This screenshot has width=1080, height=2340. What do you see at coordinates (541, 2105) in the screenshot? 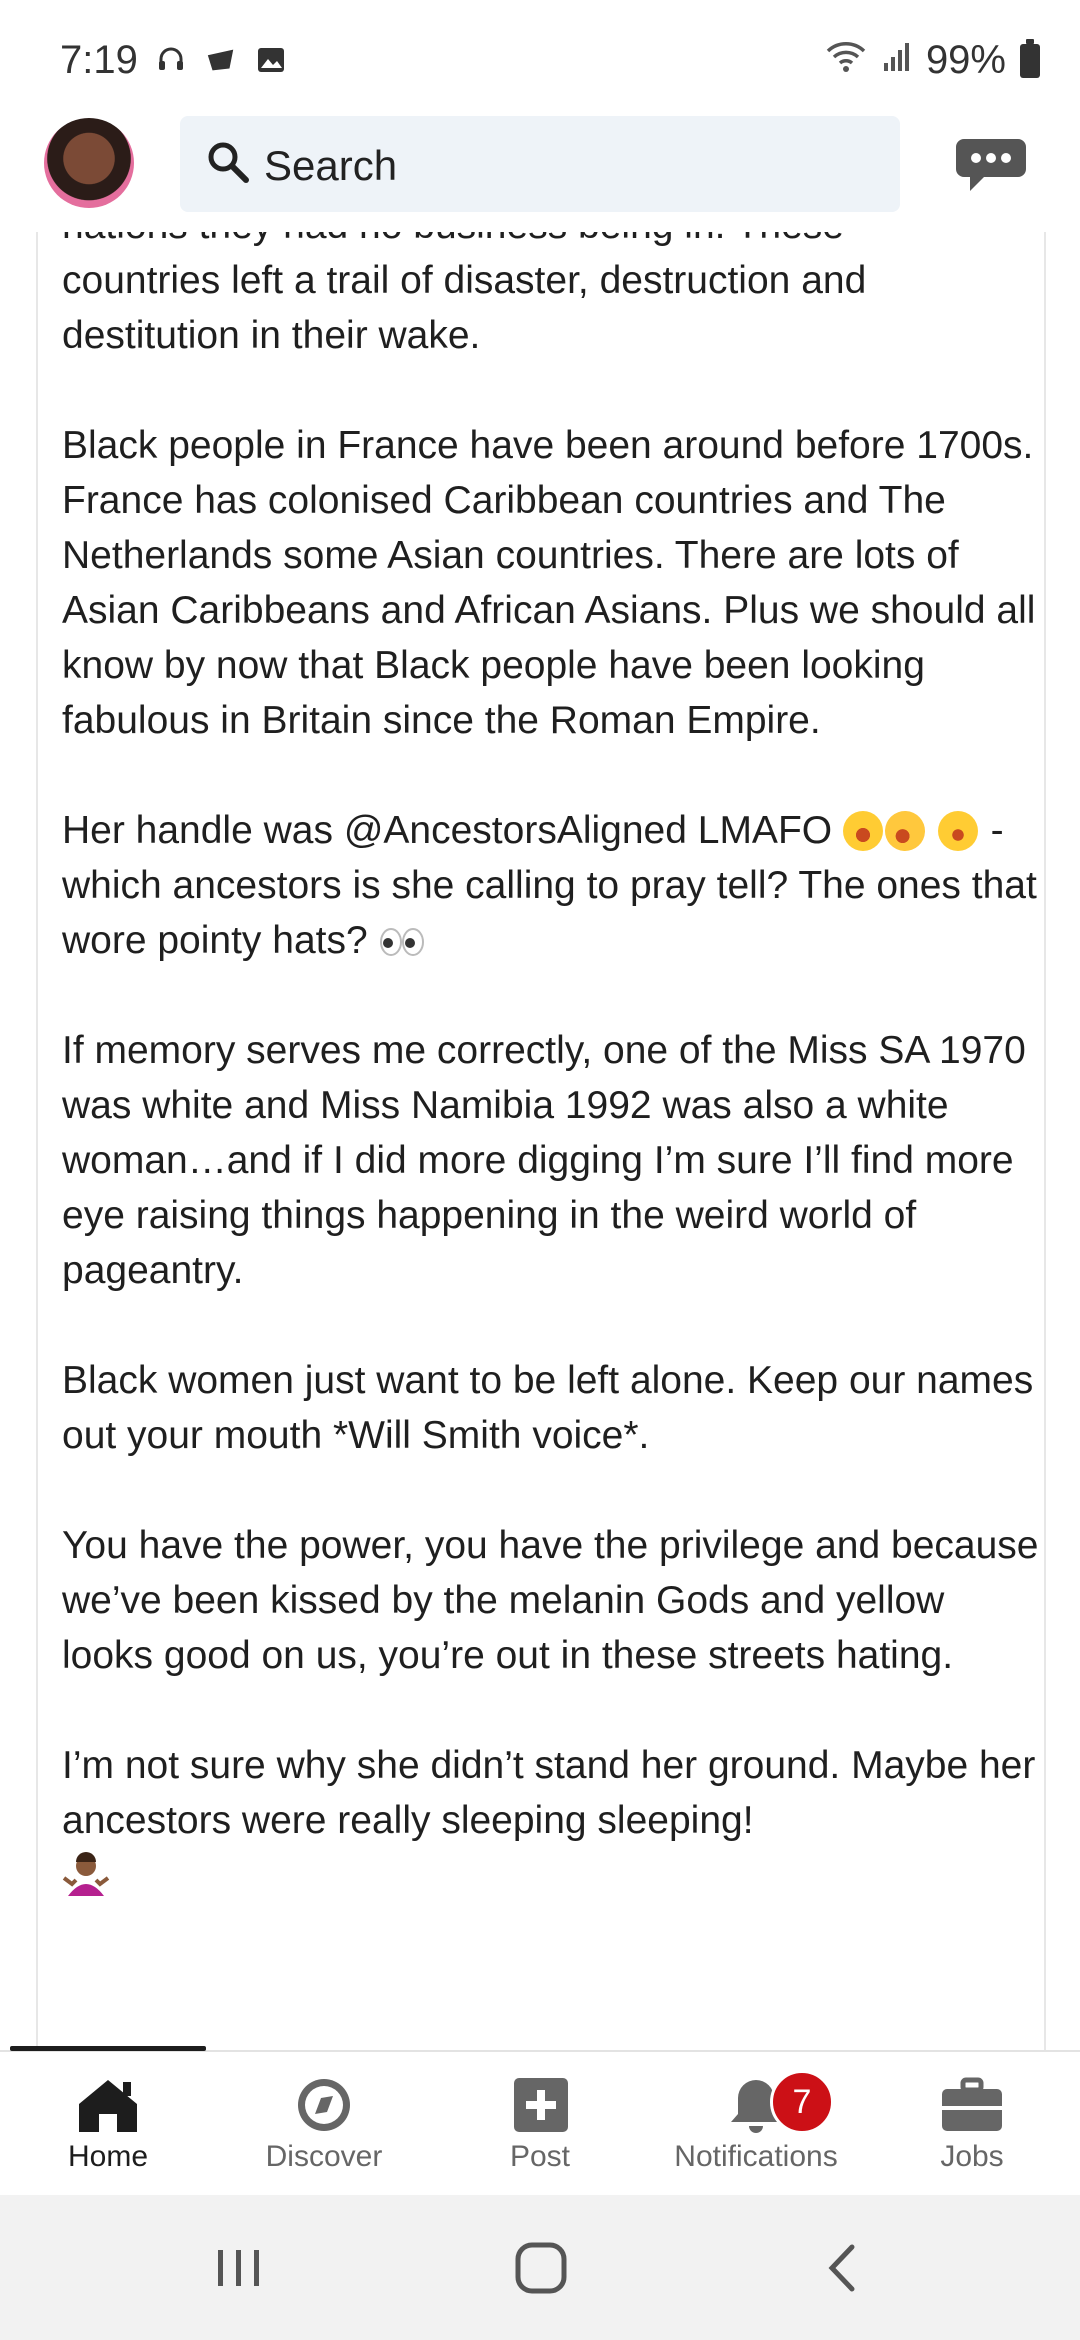
I see `plus-square-icon` at bounding box center [541, 2105].